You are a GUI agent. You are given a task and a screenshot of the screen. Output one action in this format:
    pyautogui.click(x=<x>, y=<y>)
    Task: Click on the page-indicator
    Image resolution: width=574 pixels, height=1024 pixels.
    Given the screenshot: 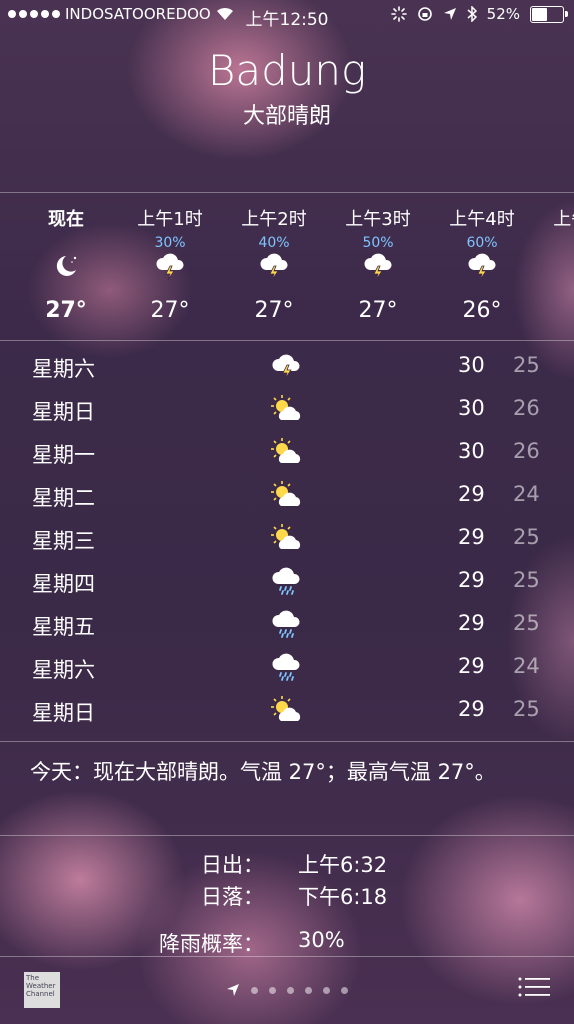 What is the action you would take?
    pyautogui.click(x=287, y=990)
    